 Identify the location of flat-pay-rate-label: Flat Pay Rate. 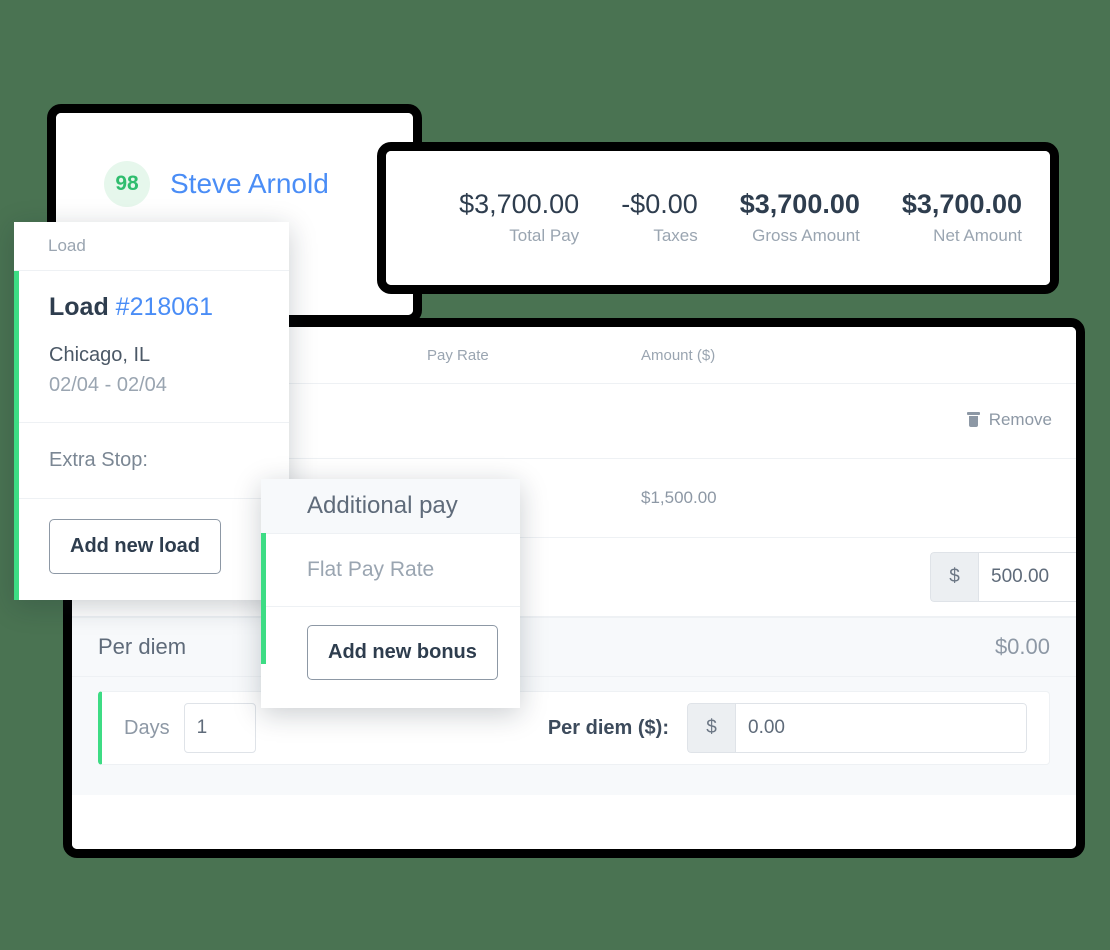
(390, 570).